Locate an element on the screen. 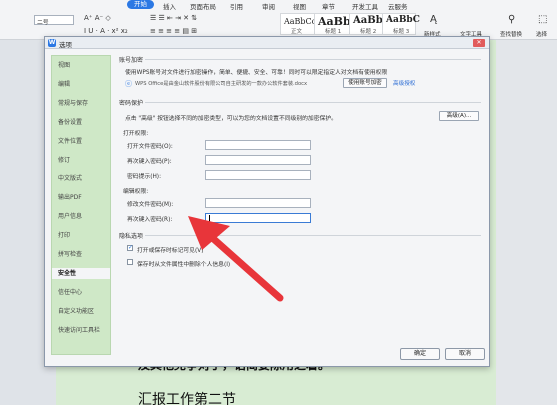  style-heading-2: AaBb( 标题 2 is located at coordinates (368, 24).